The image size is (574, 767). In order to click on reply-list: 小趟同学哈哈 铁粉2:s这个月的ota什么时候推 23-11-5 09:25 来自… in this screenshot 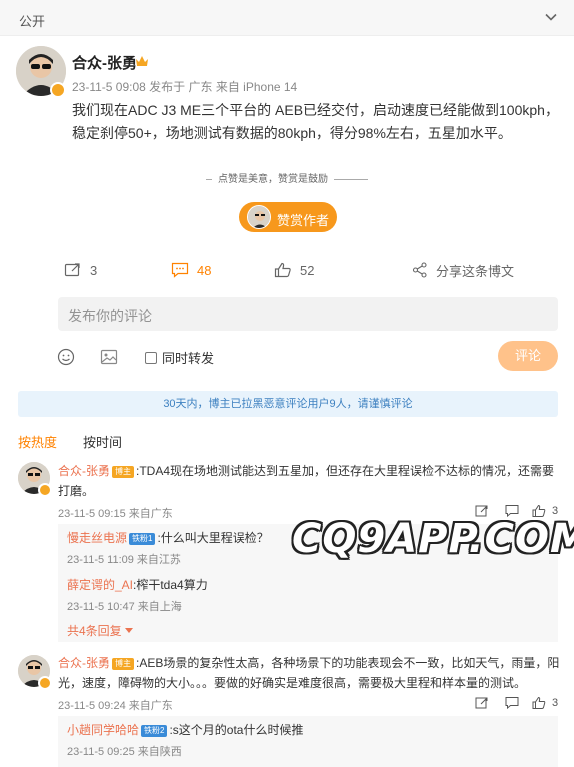, I will do `click(308, 741)`.